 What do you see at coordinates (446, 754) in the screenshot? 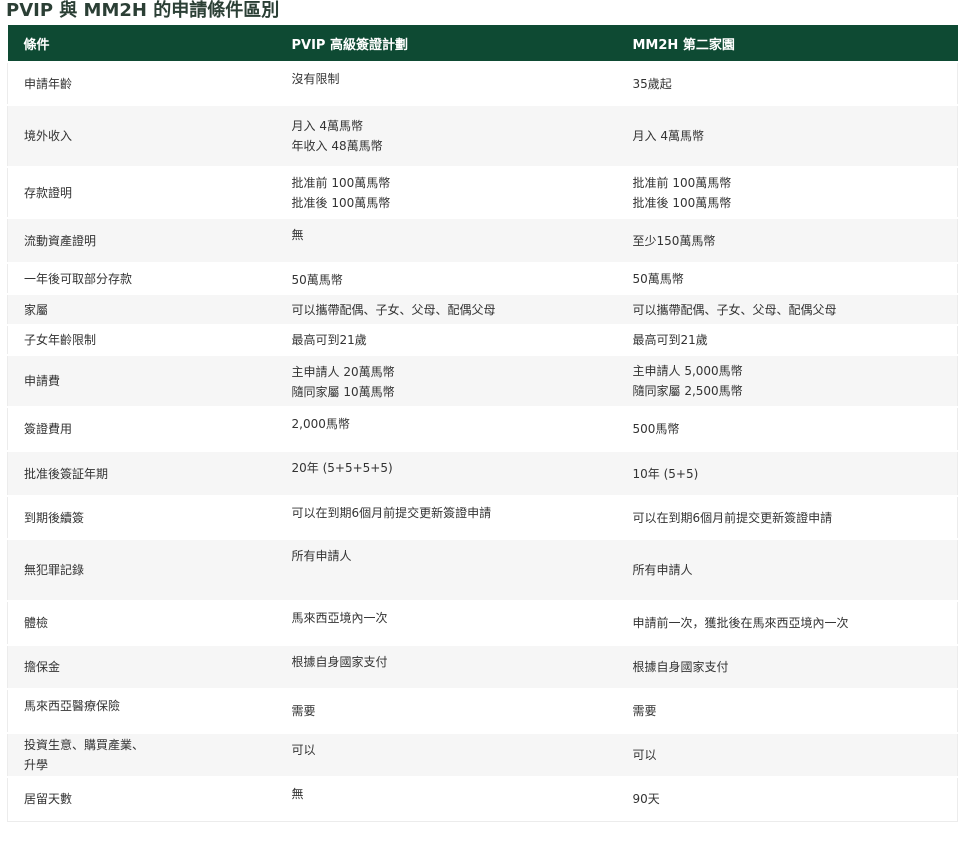
I see `pvip-cell: 可以` at bounding box center [446, 754].